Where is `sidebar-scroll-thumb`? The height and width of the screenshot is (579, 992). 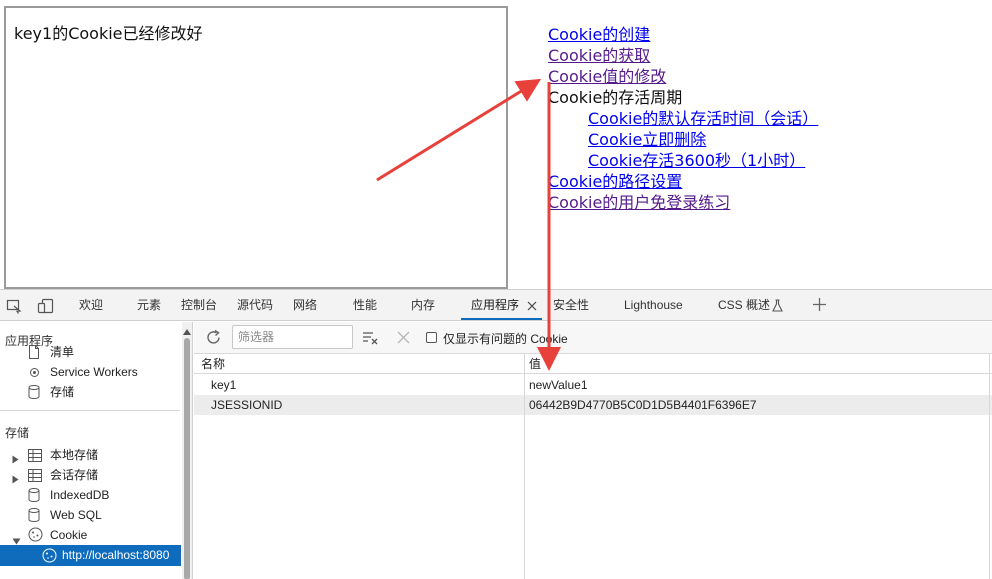
sidebar-scroll-thumb is located at coordinates (187, 458).